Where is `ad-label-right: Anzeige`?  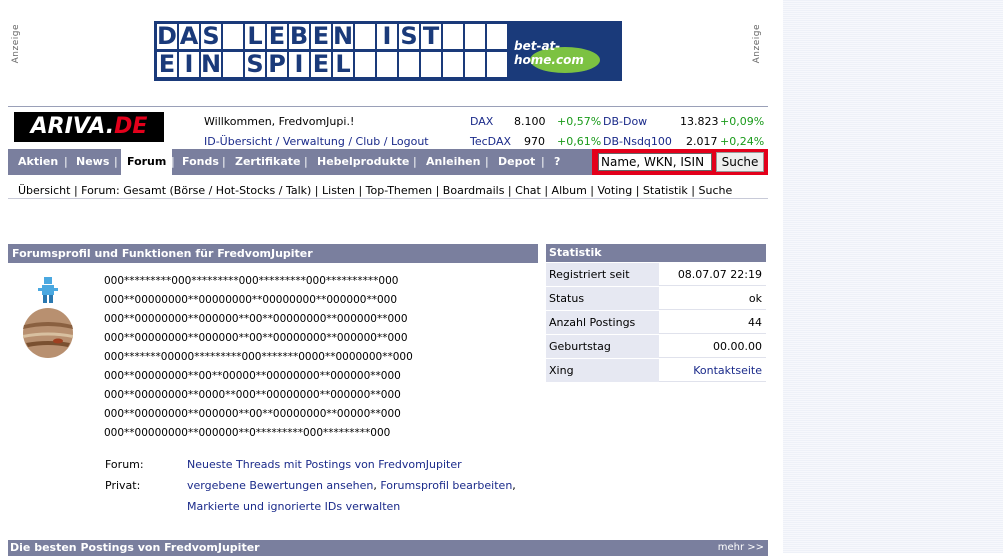 ad-label-right: Anzeige is located at coordinates (757, 44).